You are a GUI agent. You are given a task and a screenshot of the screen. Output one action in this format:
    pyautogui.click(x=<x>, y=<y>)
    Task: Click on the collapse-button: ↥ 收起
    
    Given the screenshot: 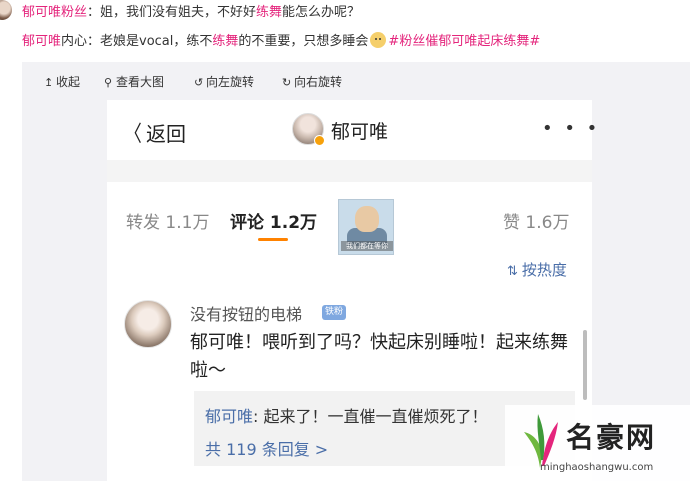 What is the action you would take?
    pyautogui.click(x=62, y=81)
    